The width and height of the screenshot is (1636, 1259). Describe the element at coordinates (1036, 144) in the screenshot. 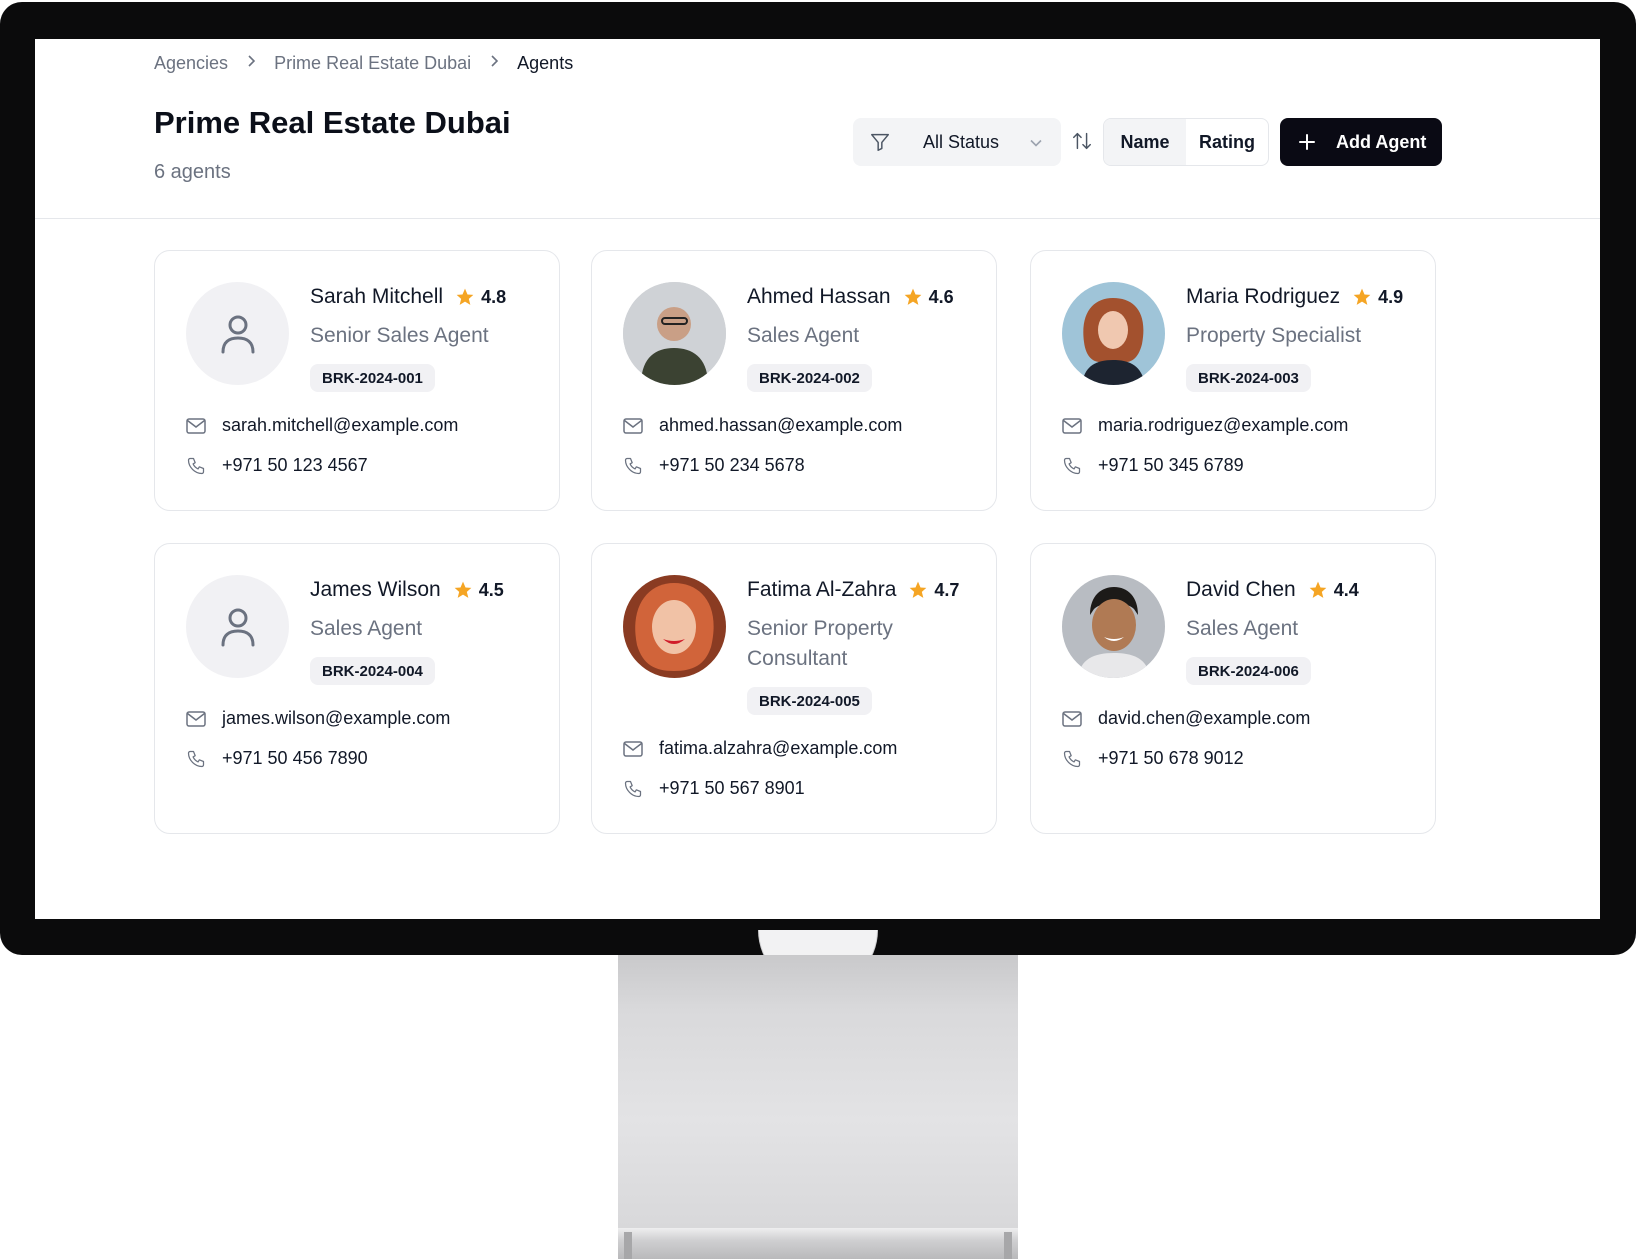

I see `chevron-down-icon` at that location.